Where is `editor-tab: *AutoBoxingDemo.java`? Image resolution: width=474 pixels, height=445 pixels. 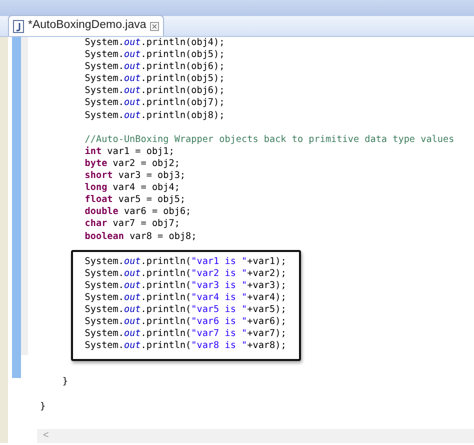 editor-tab: *AutoBoxingDemo.java is located at coordinates (86, 25).